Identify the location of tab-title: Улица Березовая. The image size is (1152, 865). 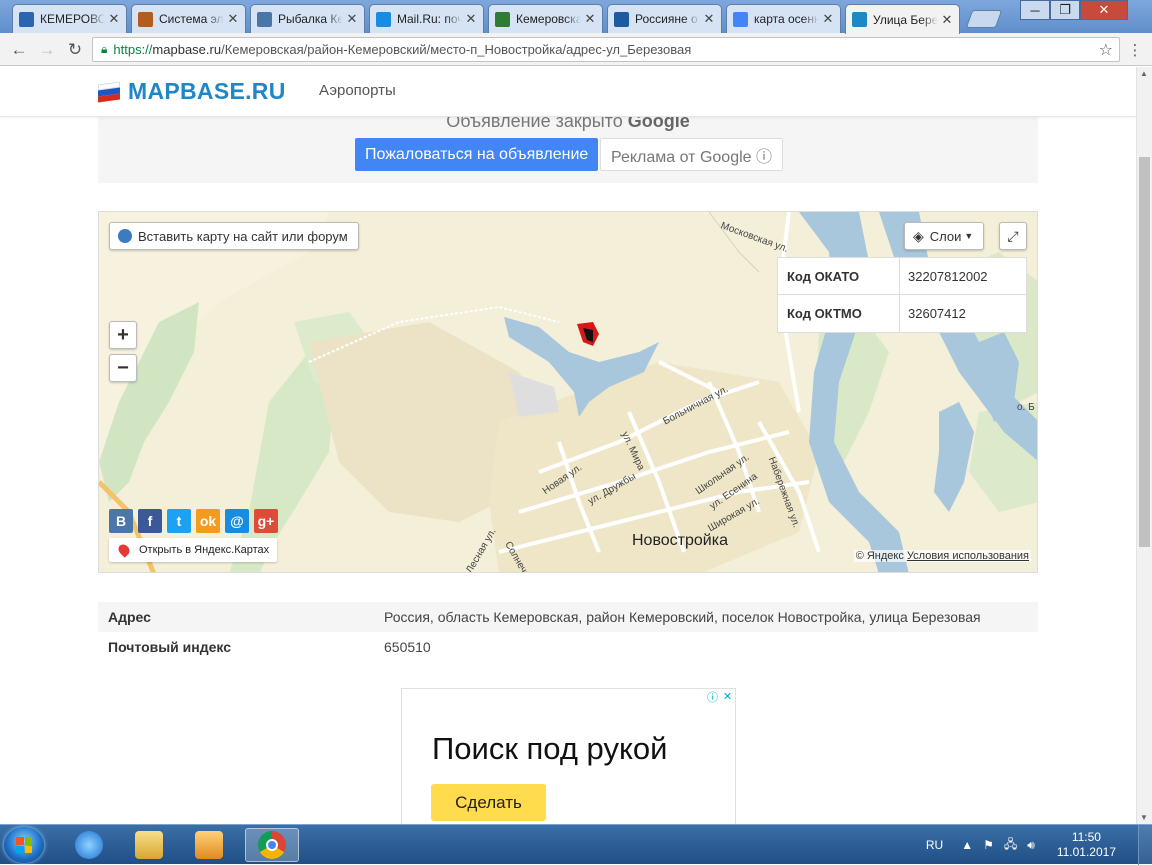
(905, 19).